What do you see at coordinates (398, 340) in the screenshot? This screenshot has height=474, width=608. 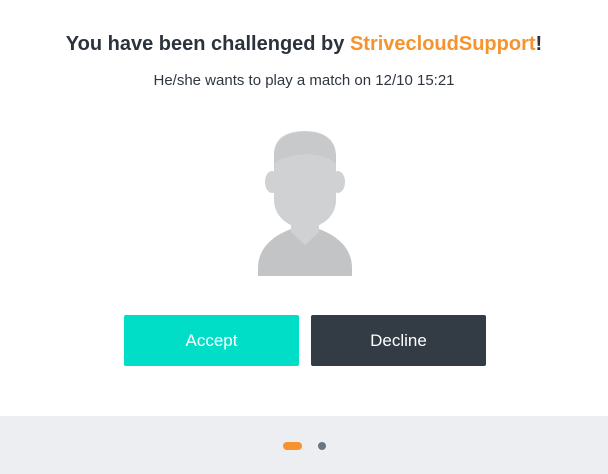 I see `decline-button: Decline` at bounding box center [398, 340].